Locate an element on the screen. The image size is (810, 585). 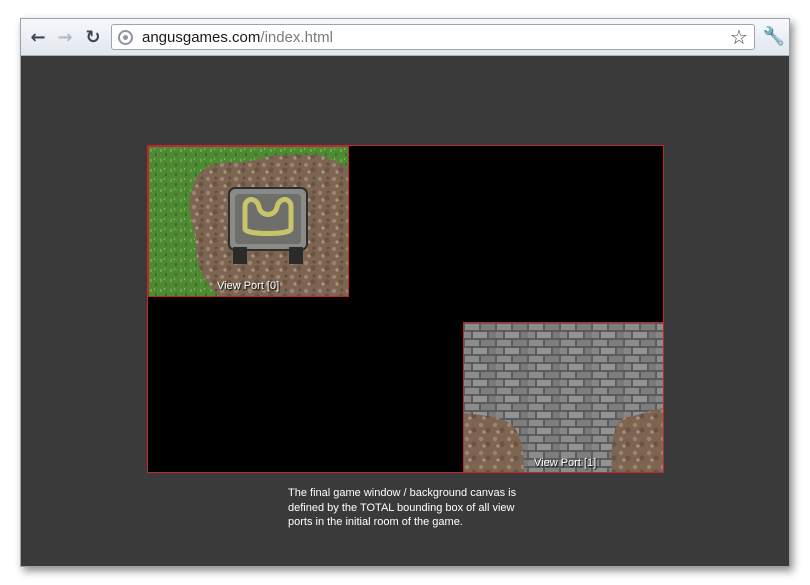
view-port-1-label: View Port [1] is located at coordinates (565, 463).